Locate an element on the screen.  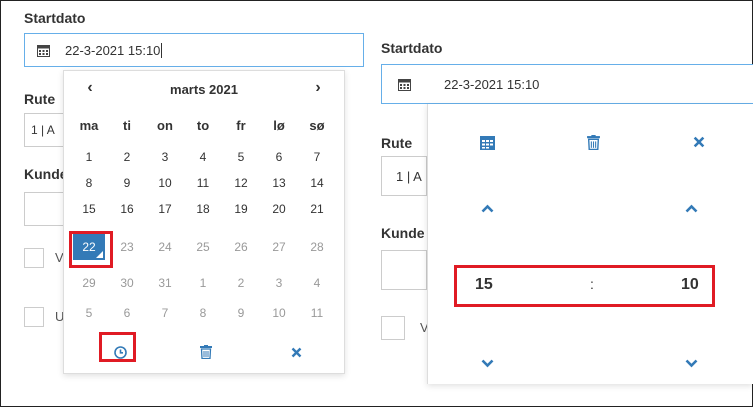
calendar-day: 14 is located at coordinates (317, 183).